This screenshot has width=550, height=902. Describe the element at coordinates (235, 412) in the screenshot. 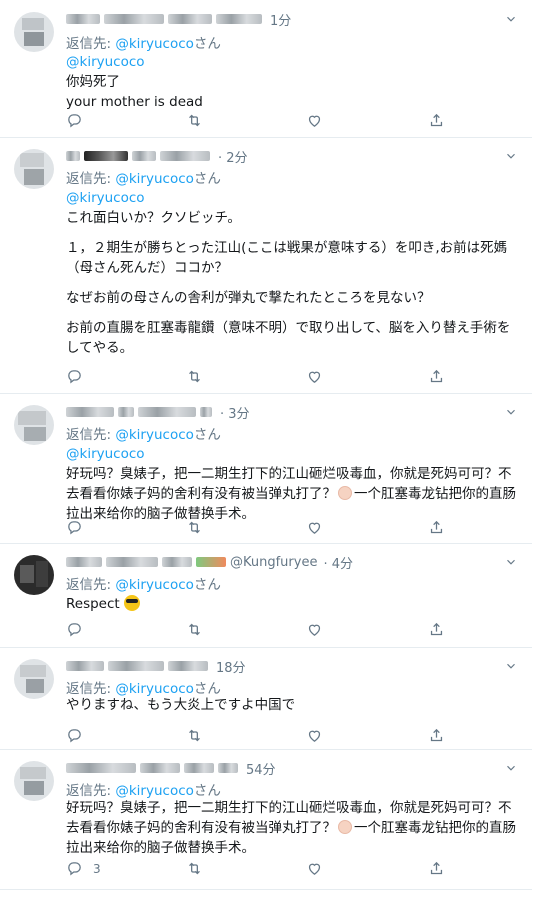

I see `timestamp: · 3分` at that location.